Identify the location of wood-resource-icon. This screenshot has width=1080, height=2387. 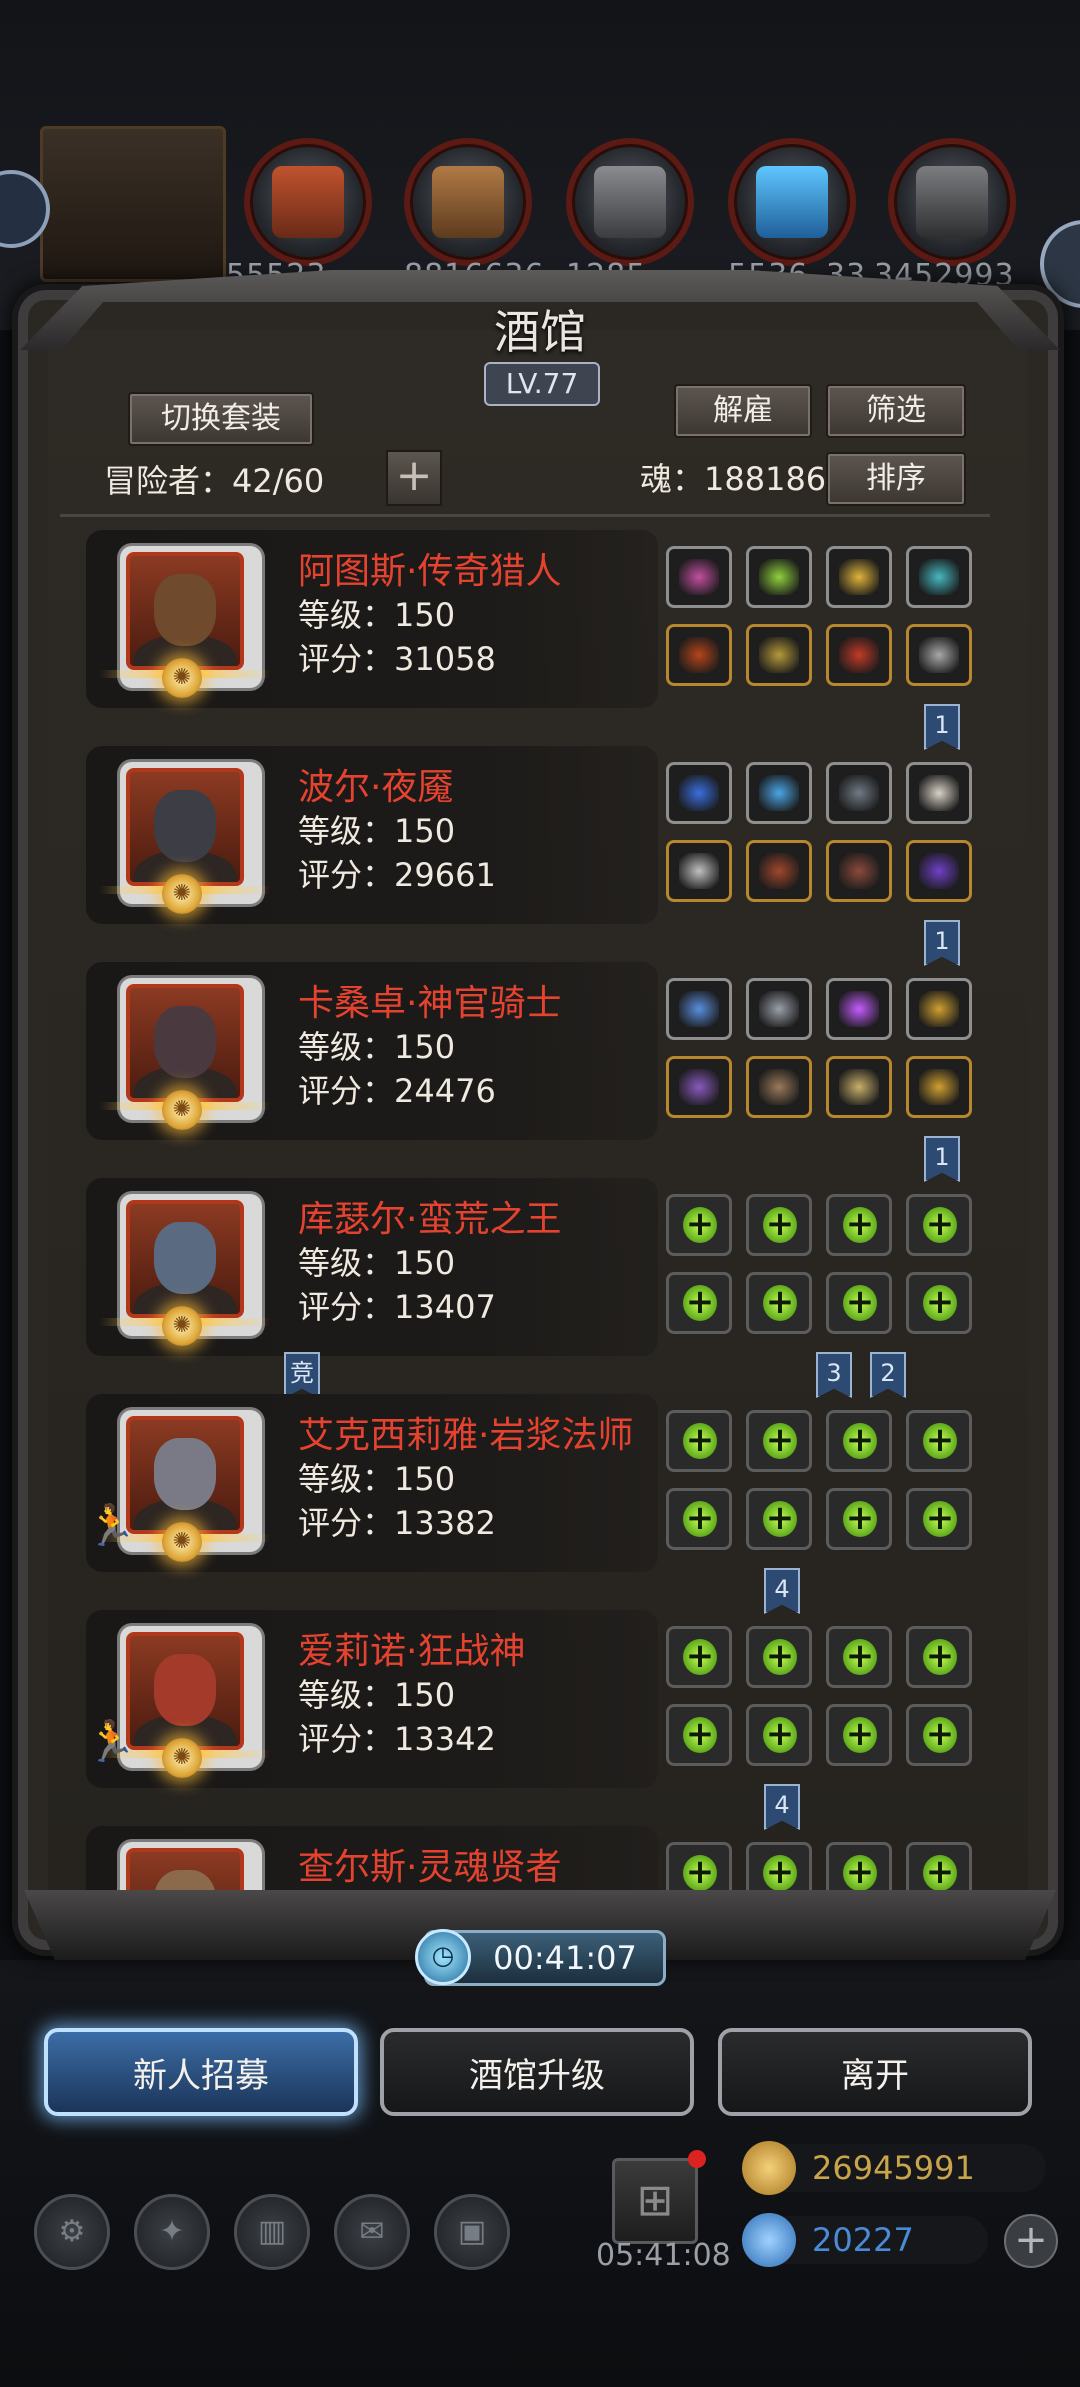
(468, 202).